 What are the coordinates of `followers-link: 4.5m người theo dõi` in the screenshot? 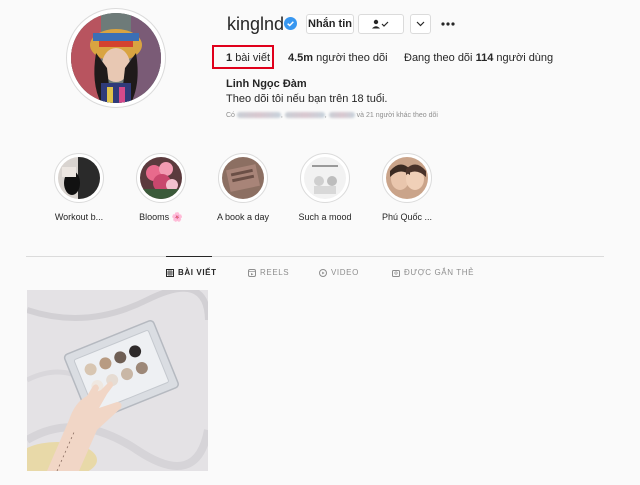 It's located at (338, 58).